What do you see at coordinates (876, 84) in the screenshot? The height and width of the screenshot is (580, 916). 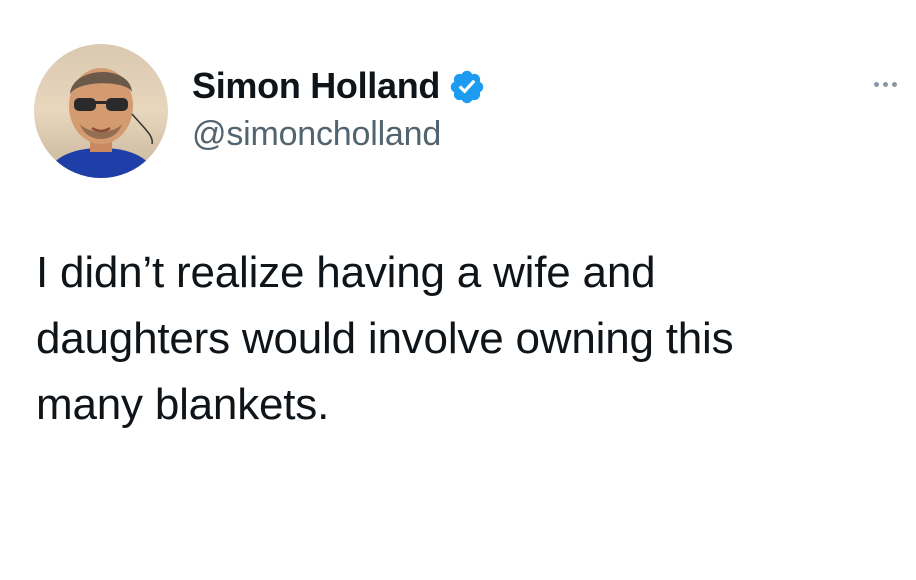 I see `more-horizontal-icon` at bounding box center [876, 84].